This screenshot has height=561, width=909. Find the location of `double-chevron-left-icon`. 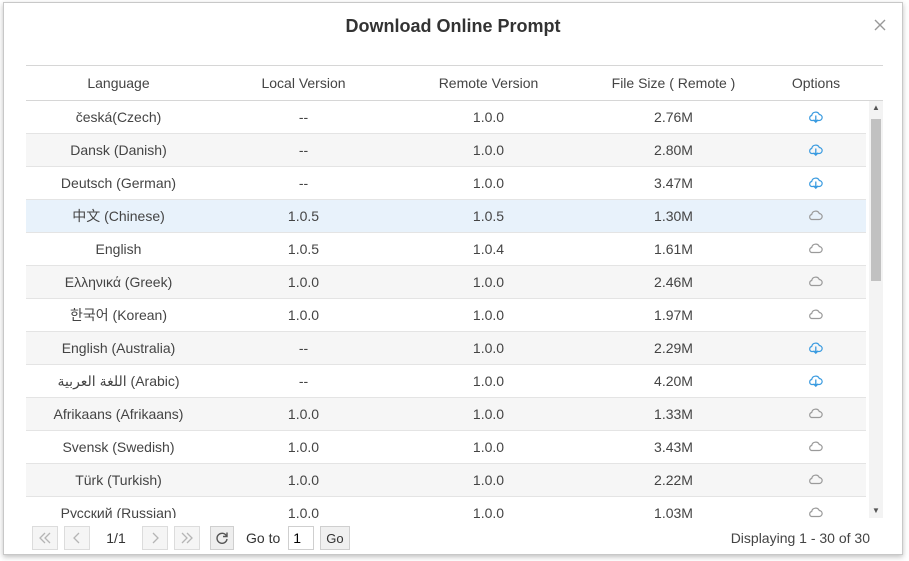

double-chevron-left-icon is located at coordinates (45, 538).